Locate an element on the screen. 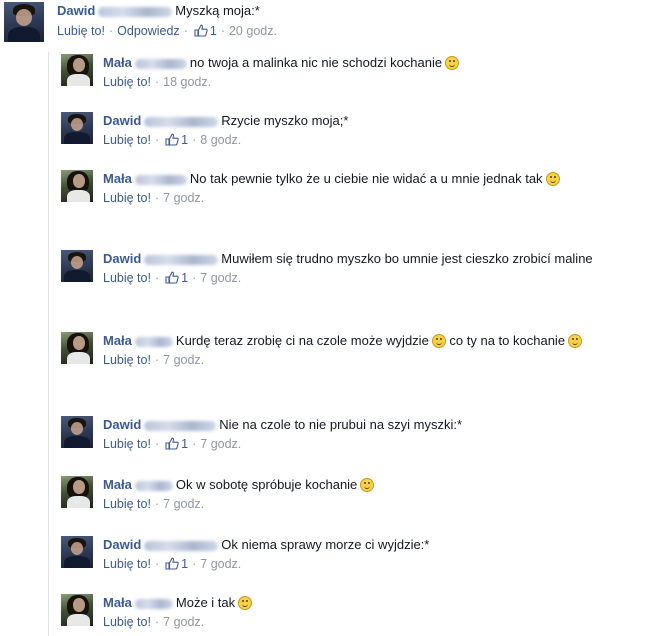 This screenshot has height=636, width=645. comment-text: Ok niema sprawy morze ci wyjdzie:* is located at coordinates (325, 544).